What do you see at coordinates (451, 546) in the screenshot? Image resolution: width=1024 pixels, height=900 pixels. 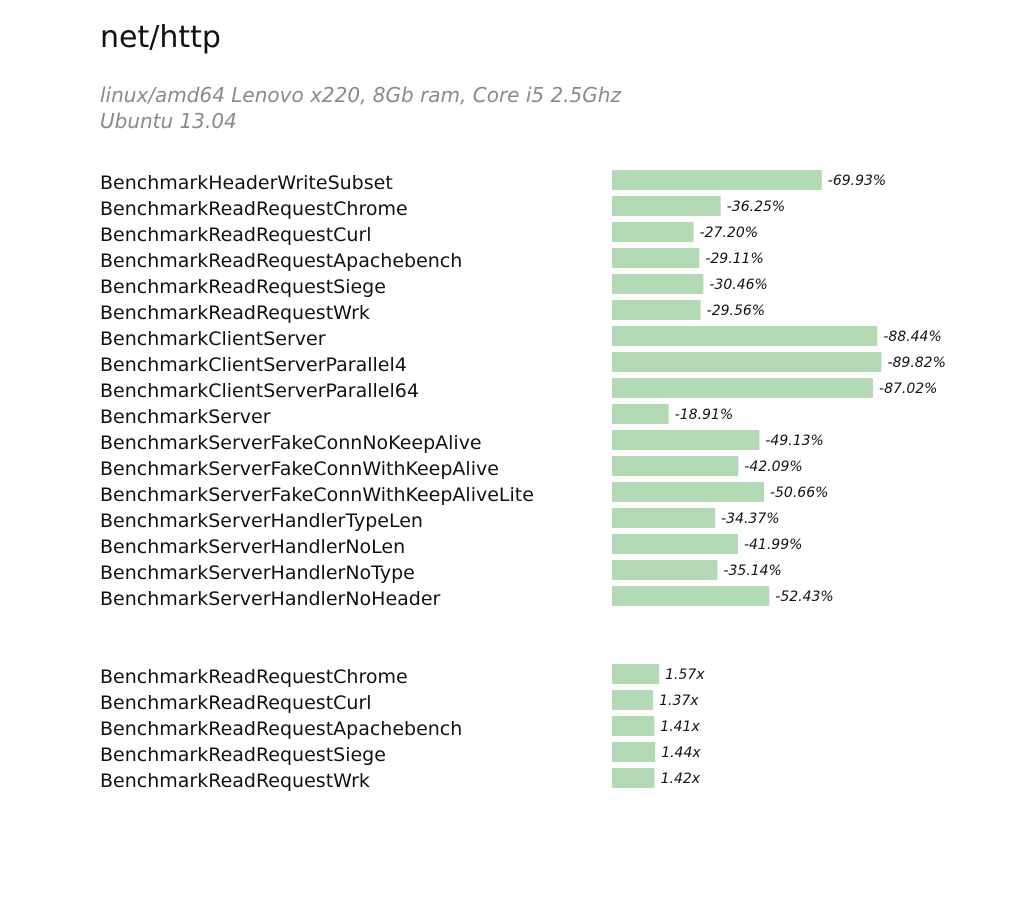 I see `bar-row: BenchmarkServerHandlerNoLen -41.99%` at bounding box center [451, 546].